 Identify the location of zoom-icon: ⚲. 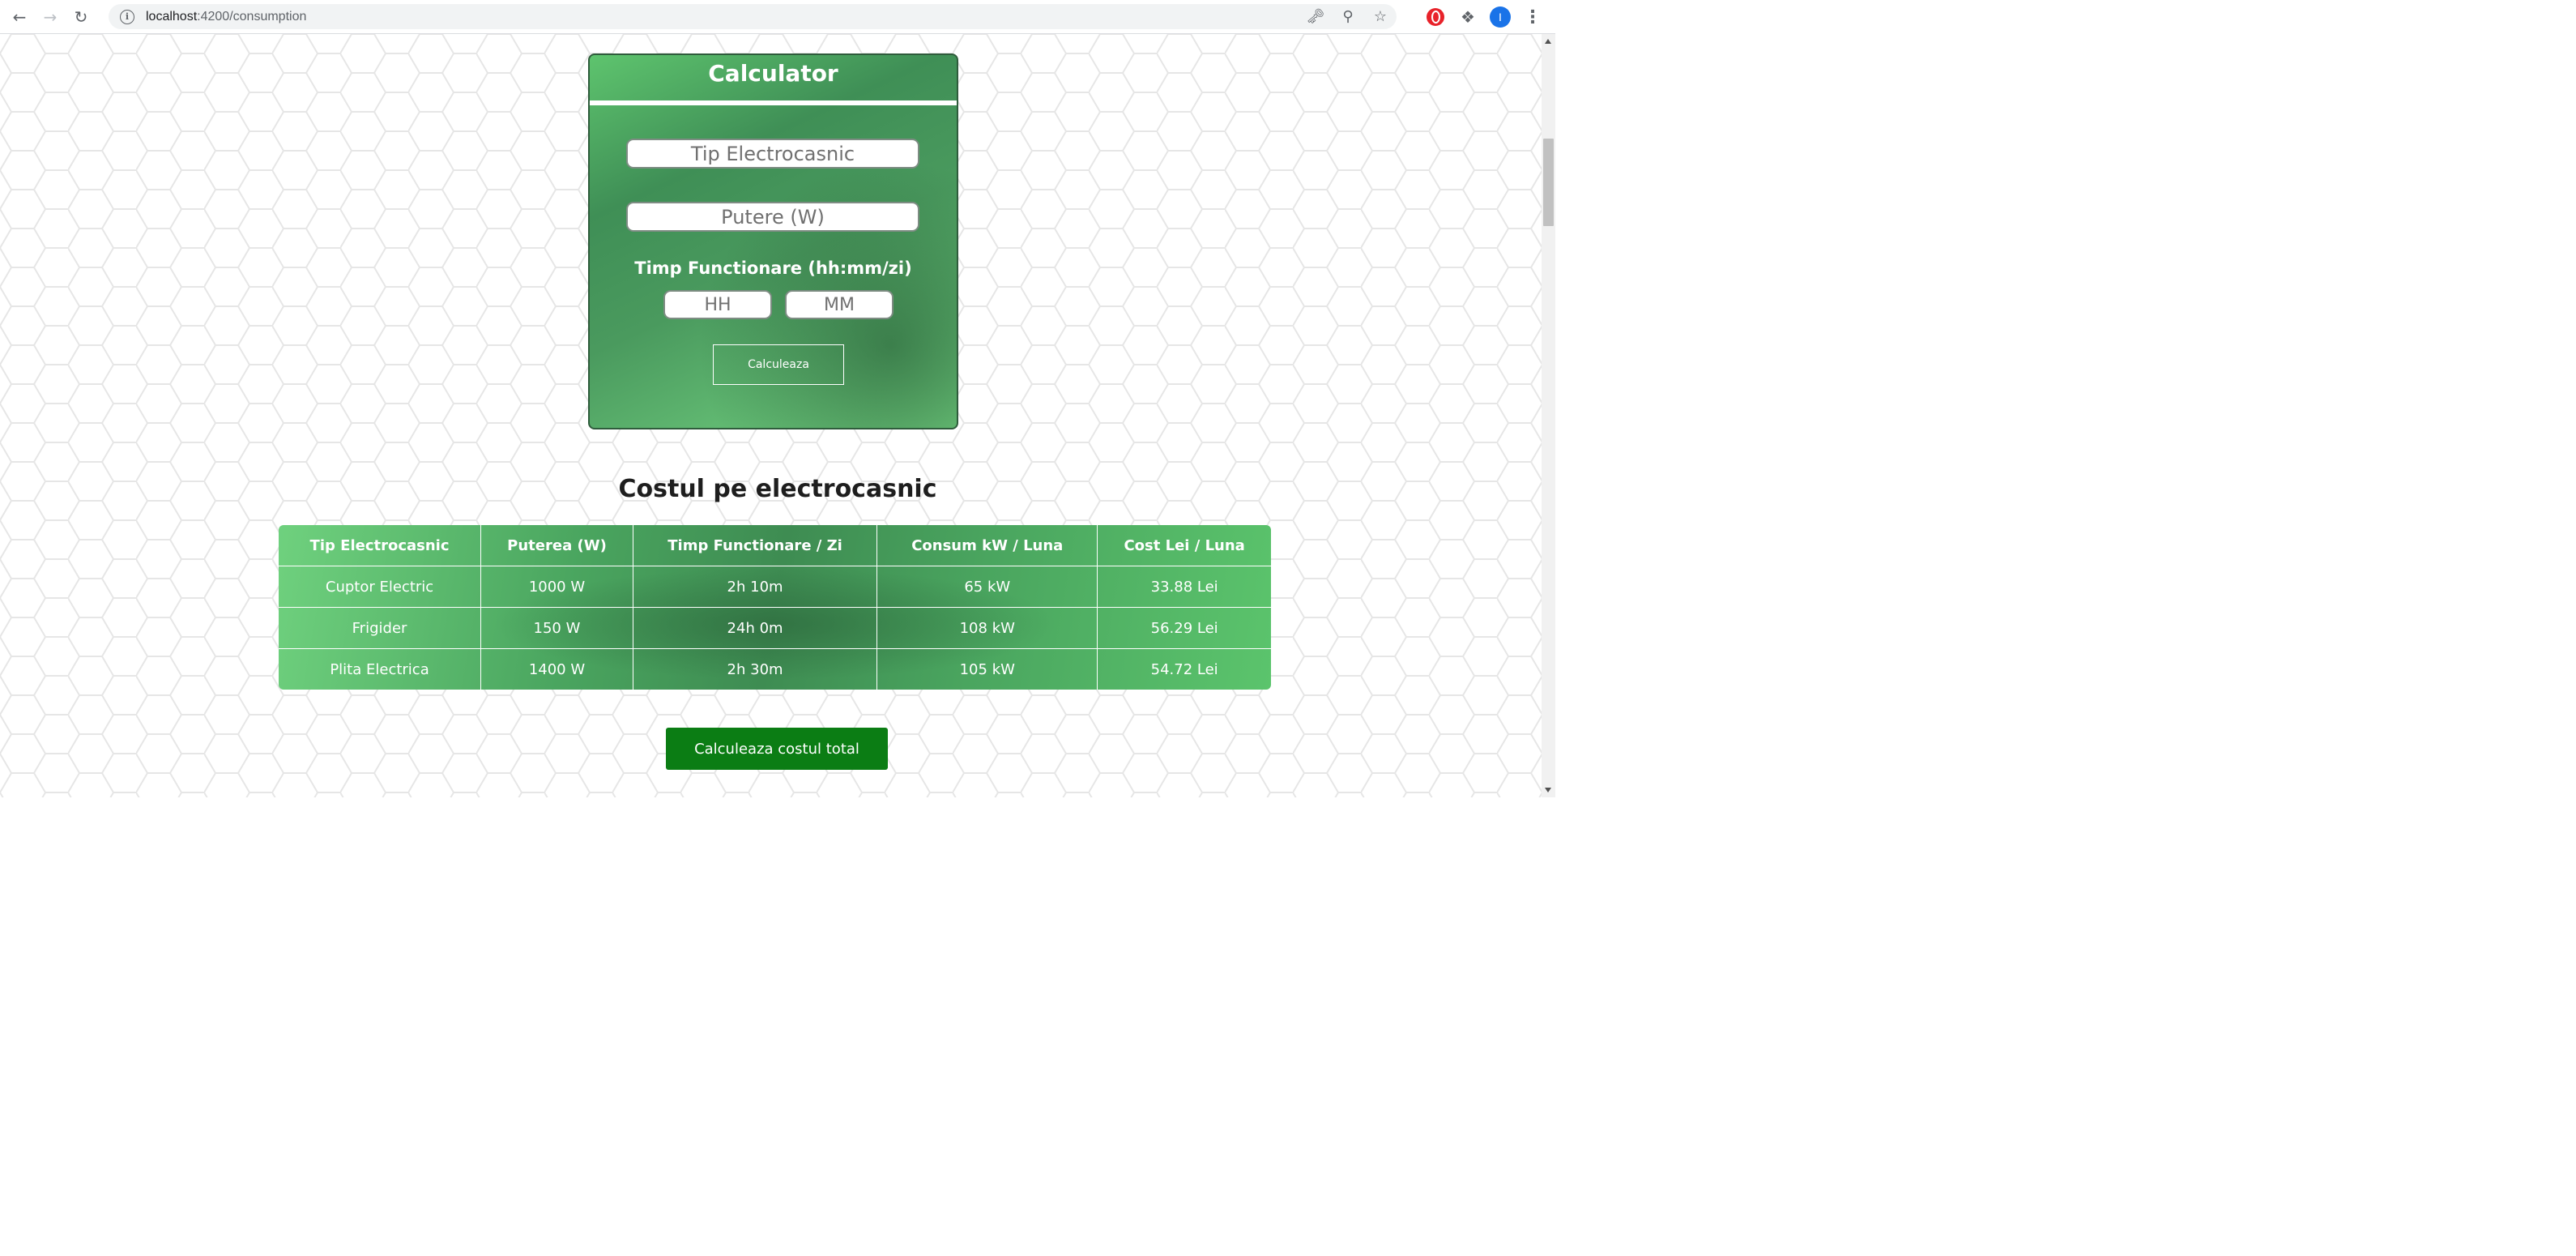
(1348, 16).